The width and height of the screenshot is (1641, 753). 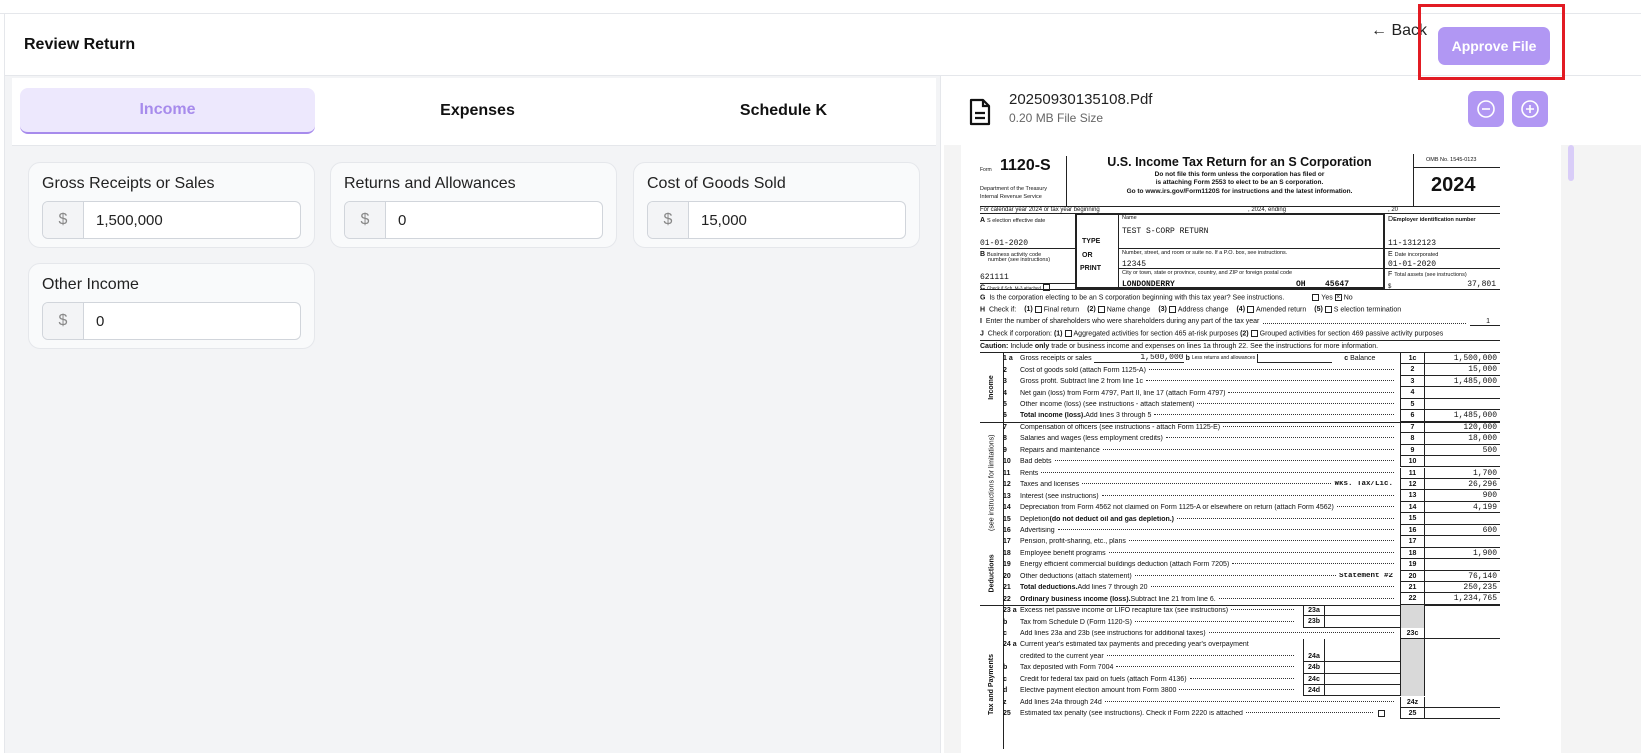 What do you see at coordinates (1363, 484) in the screenshot?
I see `line-note: Wks. Tax/Lic.` at bounding box center [1363, 484].